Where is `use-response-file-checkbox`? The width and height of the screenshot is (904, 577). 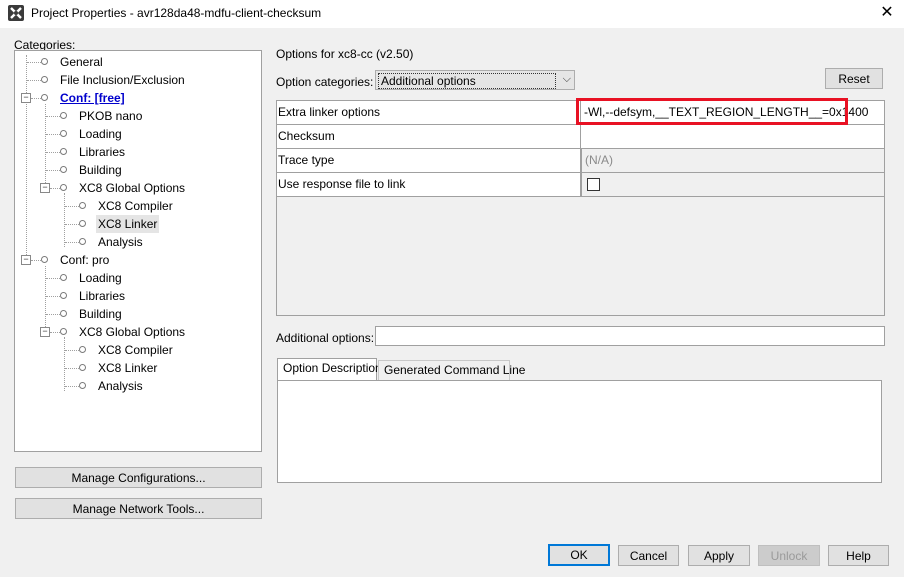
use-response-file-checkbox is located at coordinates (593, 184).